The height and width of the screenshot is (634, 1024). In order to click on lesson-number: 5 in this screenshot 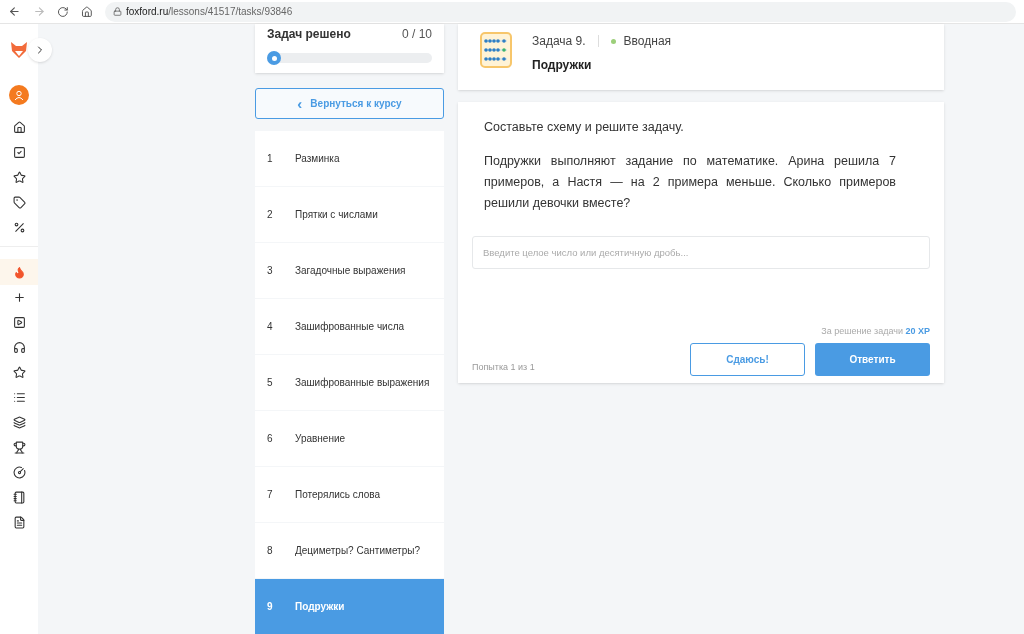, I will do `click(270, 383)`.